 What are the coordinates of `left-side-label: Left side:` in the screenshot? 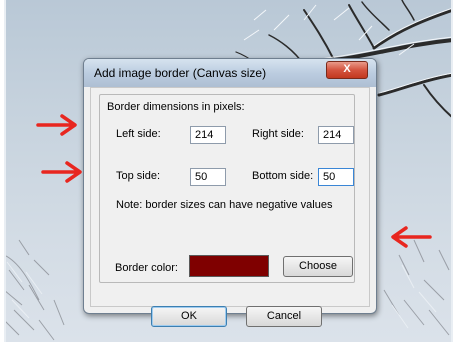 It's located at (138, 134).